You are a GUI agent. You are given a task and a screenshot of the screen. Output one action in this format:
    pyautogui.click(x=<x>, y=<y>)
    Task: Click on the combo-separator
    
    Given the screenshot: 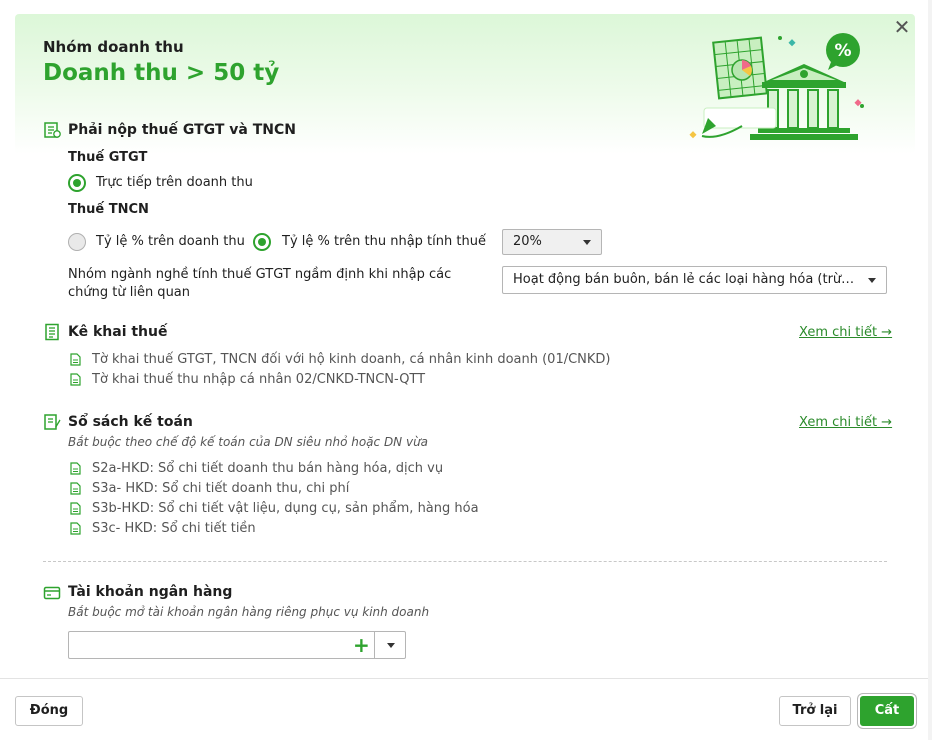 What is the action you would take?
    pyautogui.click(x=374, y=645)
    